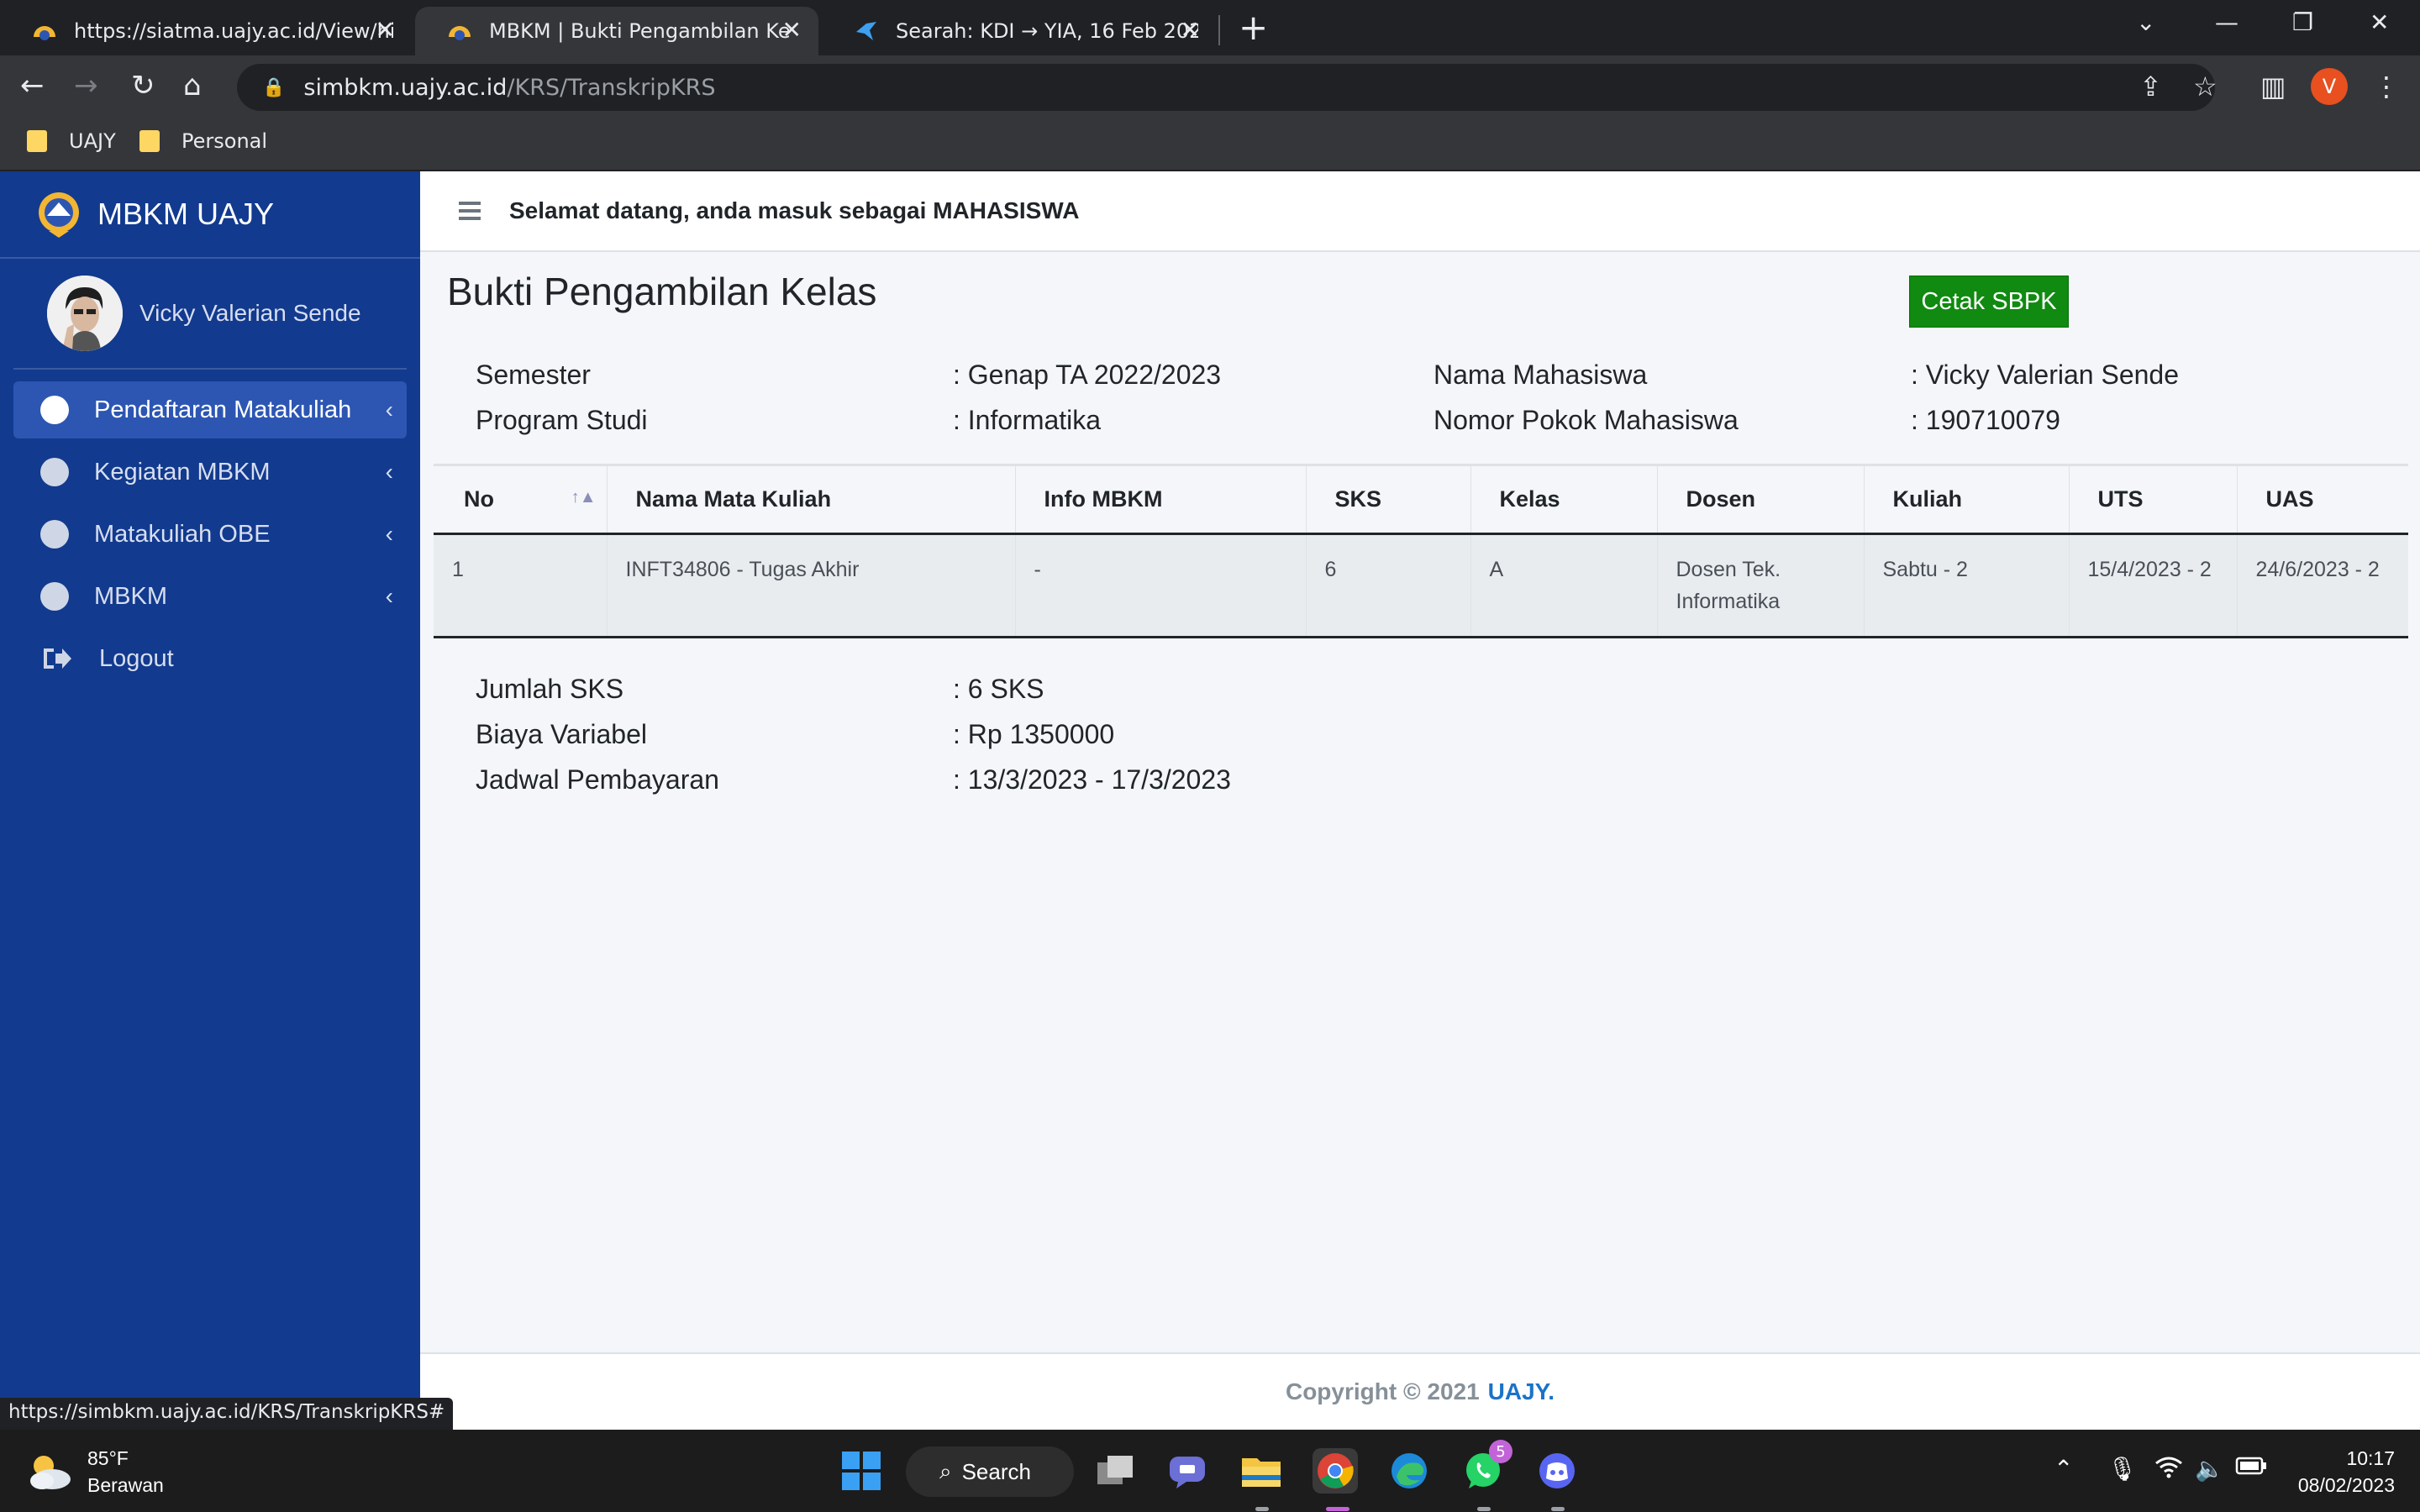 This screenshot has height=1512, width=2420. What do you see at coordinates (1254, 27) in the screenshot?
I see `new-tab-button: +` at bounding box center [1254, 27].